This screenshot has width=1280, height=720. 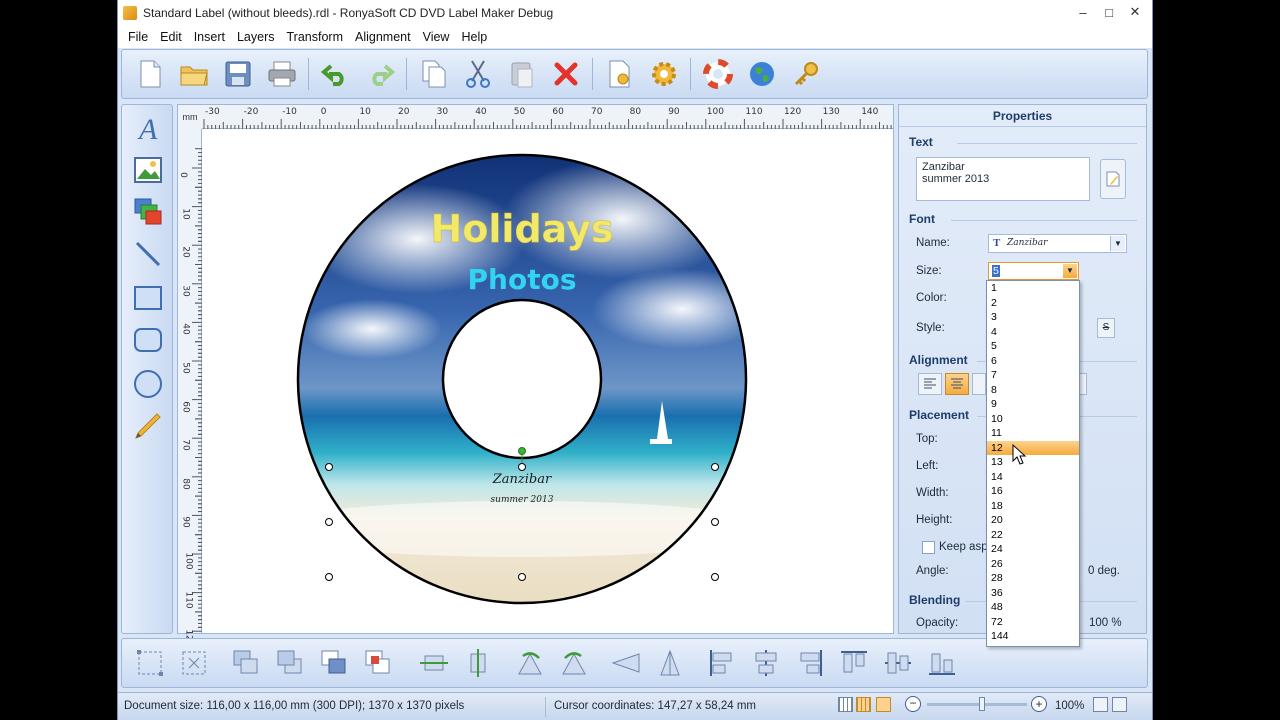 What do you see at coordinates (1033, 622) in the screenshot?
I see `font-size-option: 72` at bounding box center [1033, 622].